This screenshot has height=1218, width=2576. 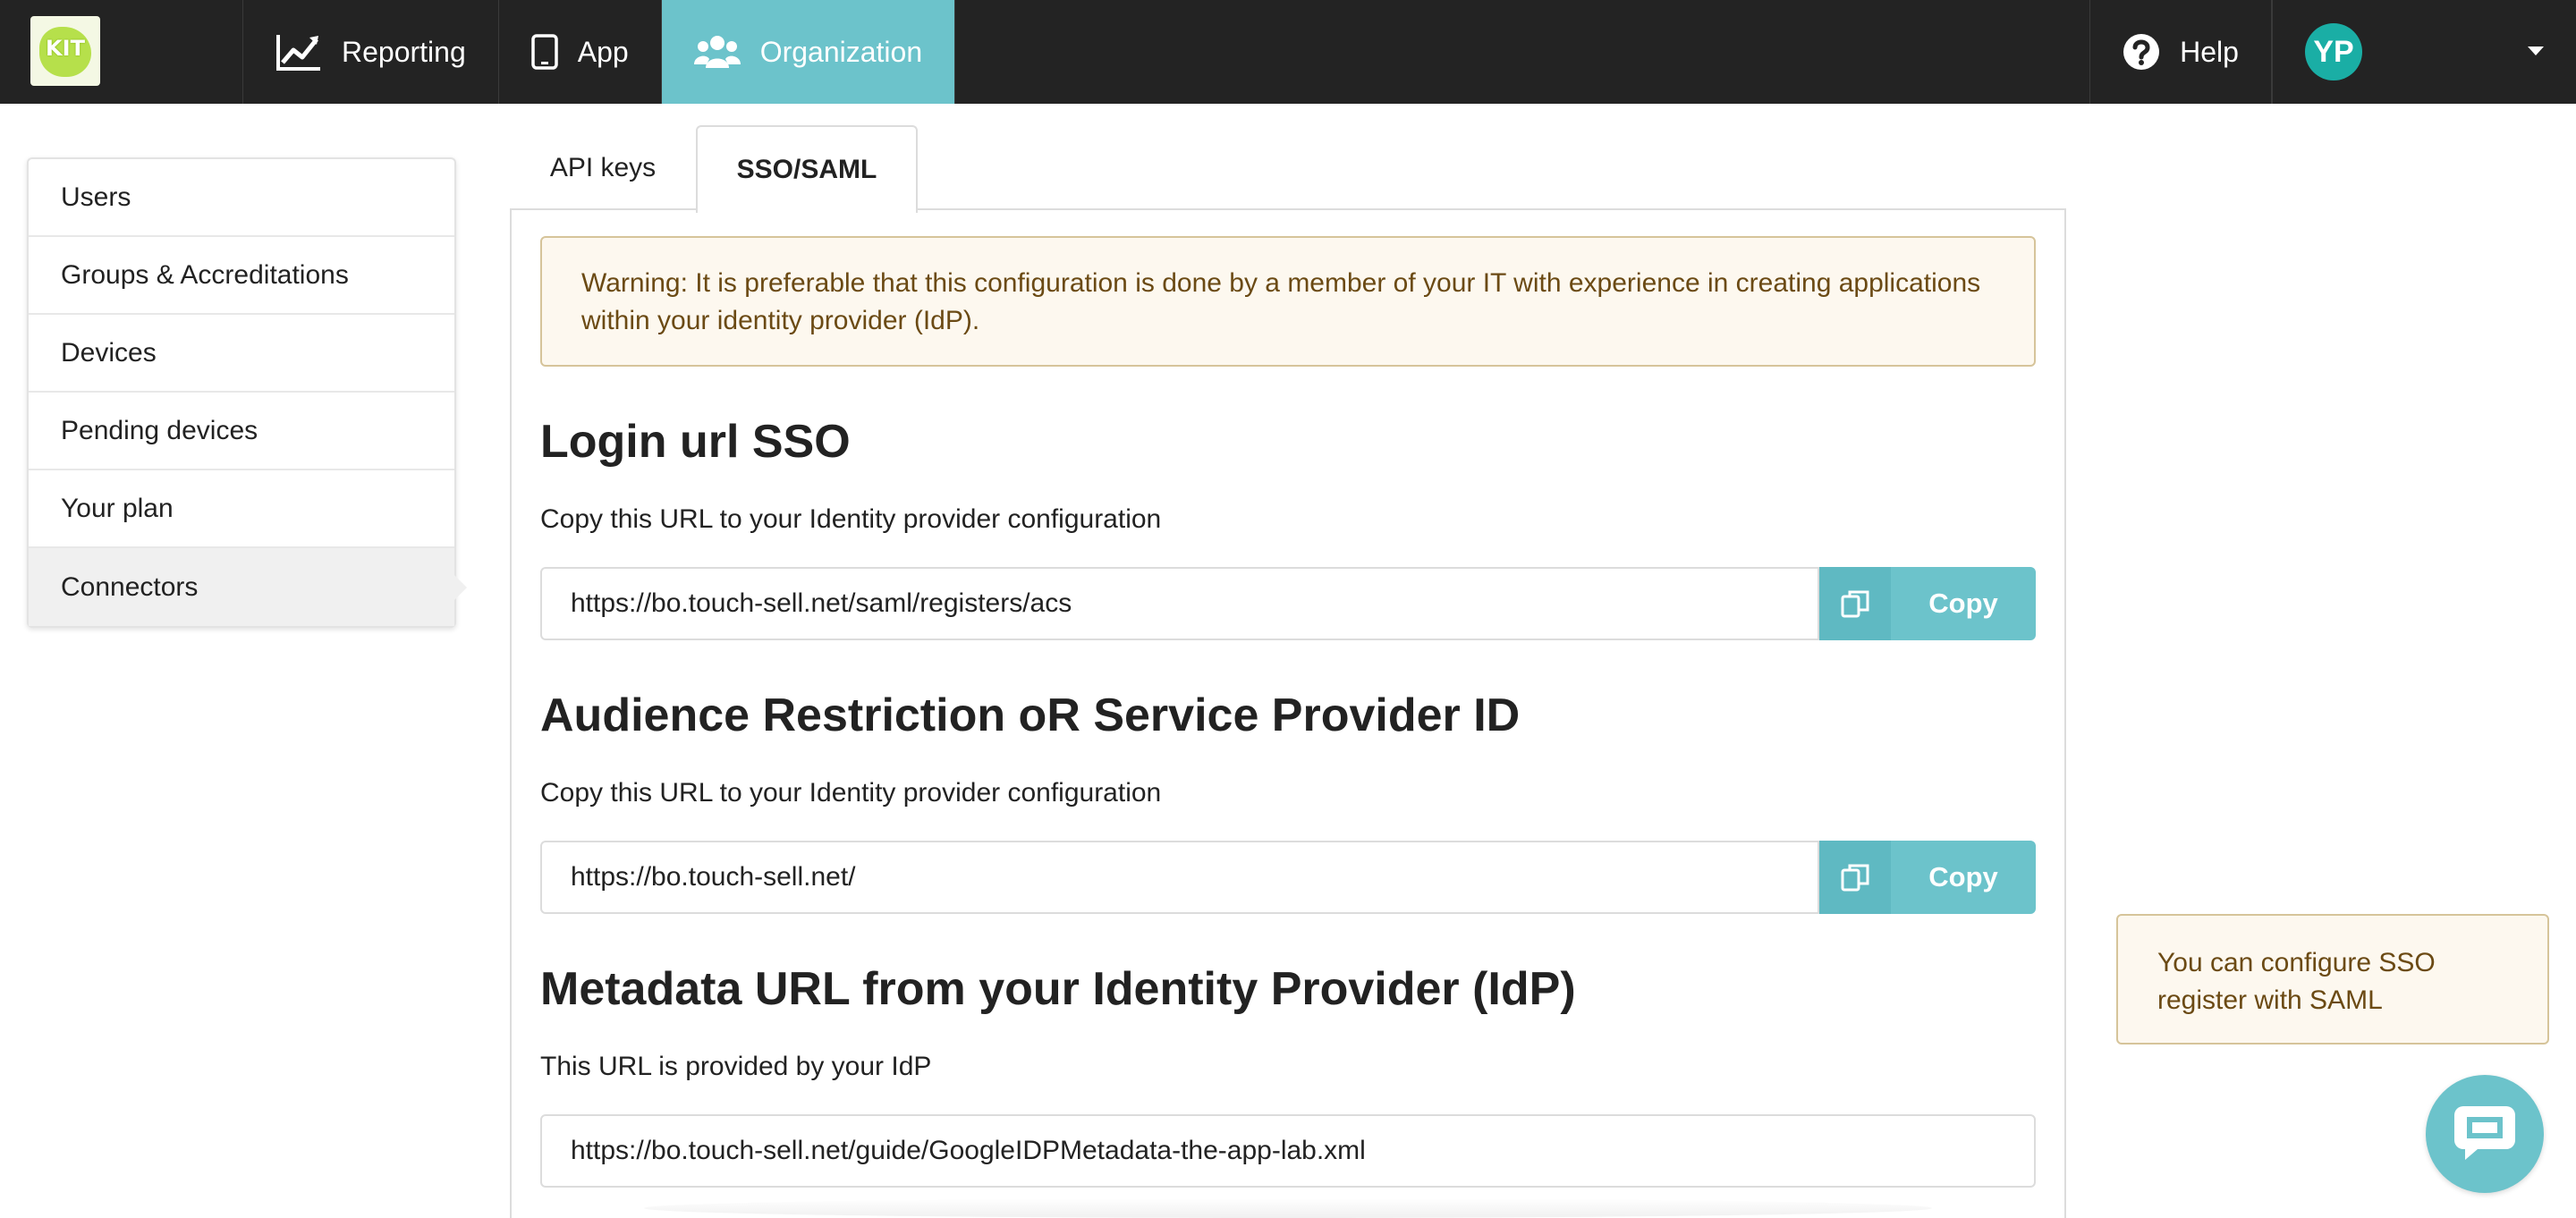 What do you see at coordinates (2209, 51) in the screenshot?
I see `help-label: Help` at bounding box center [2209, 51].